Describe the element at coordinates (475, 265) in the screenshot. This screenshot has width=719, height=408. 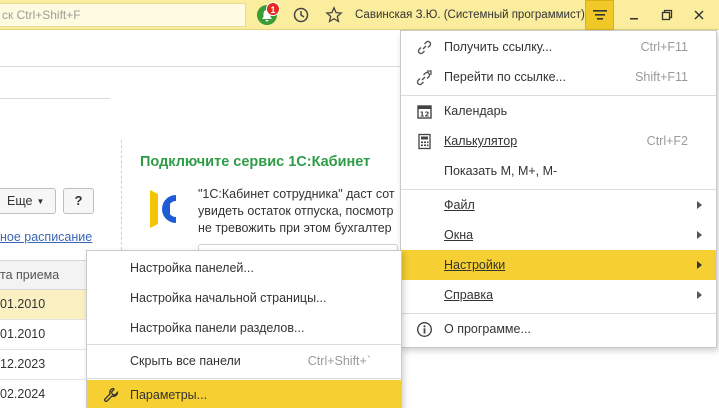
I see `menu-item-label: Настройки` at that location.